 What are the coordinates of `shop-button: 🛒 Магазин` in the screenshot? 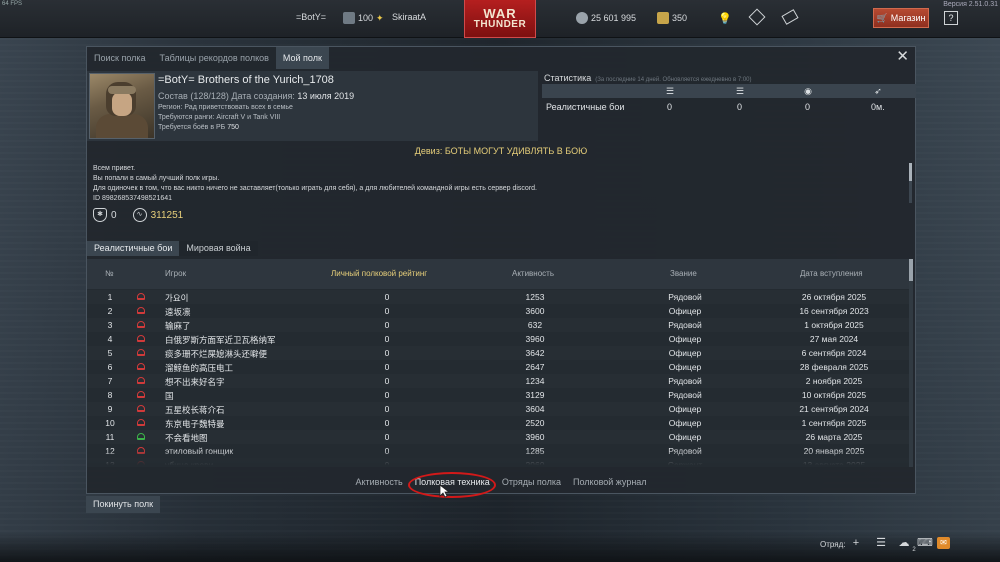 It's located at (901, 18).